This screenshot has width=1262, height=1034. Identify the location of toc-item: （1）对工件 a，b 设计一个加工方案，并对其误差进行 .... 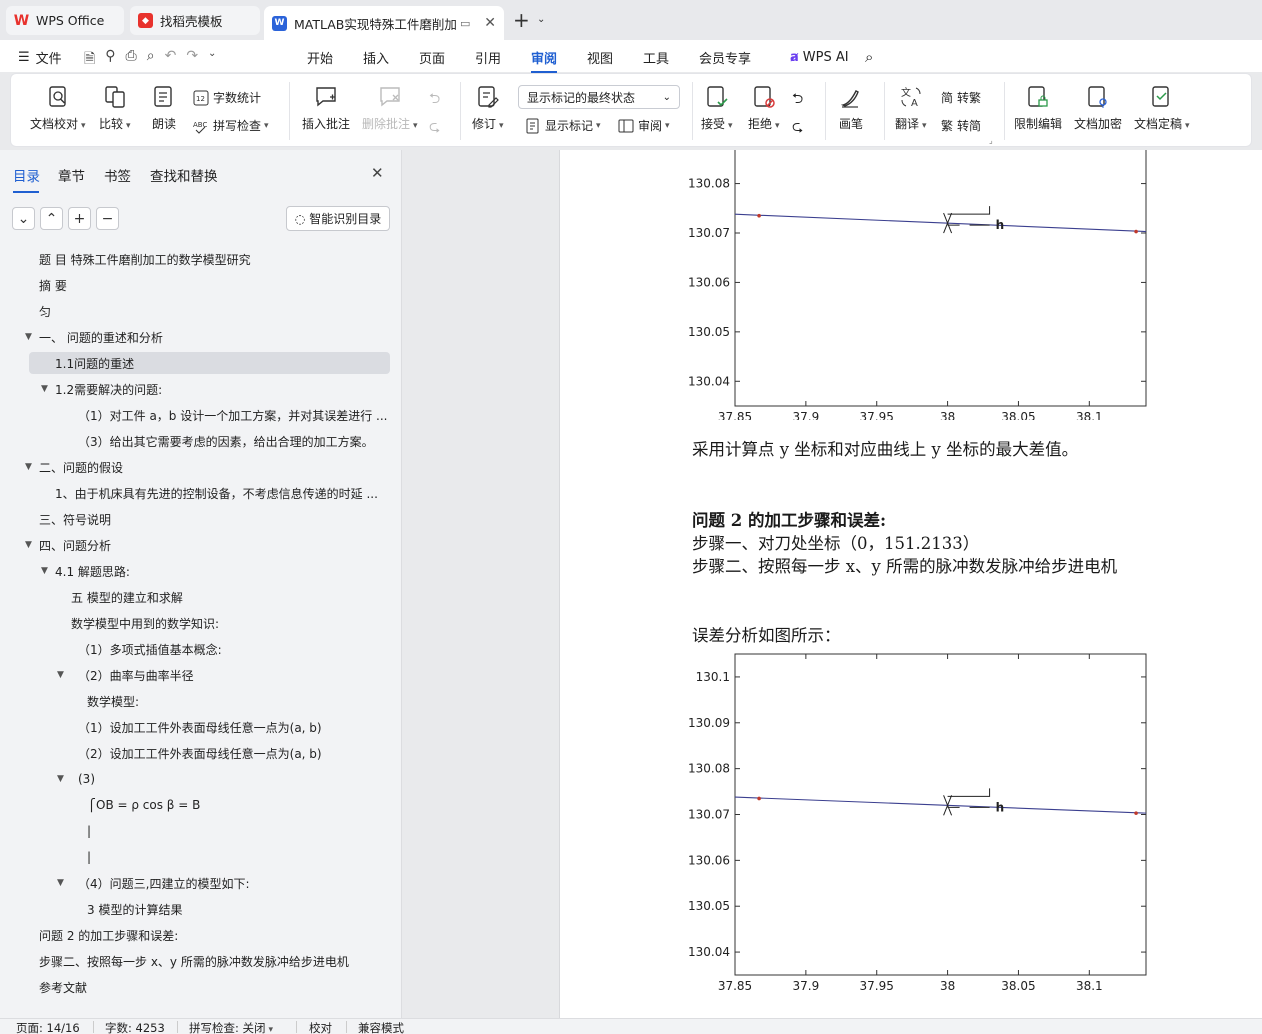
(199, 415).